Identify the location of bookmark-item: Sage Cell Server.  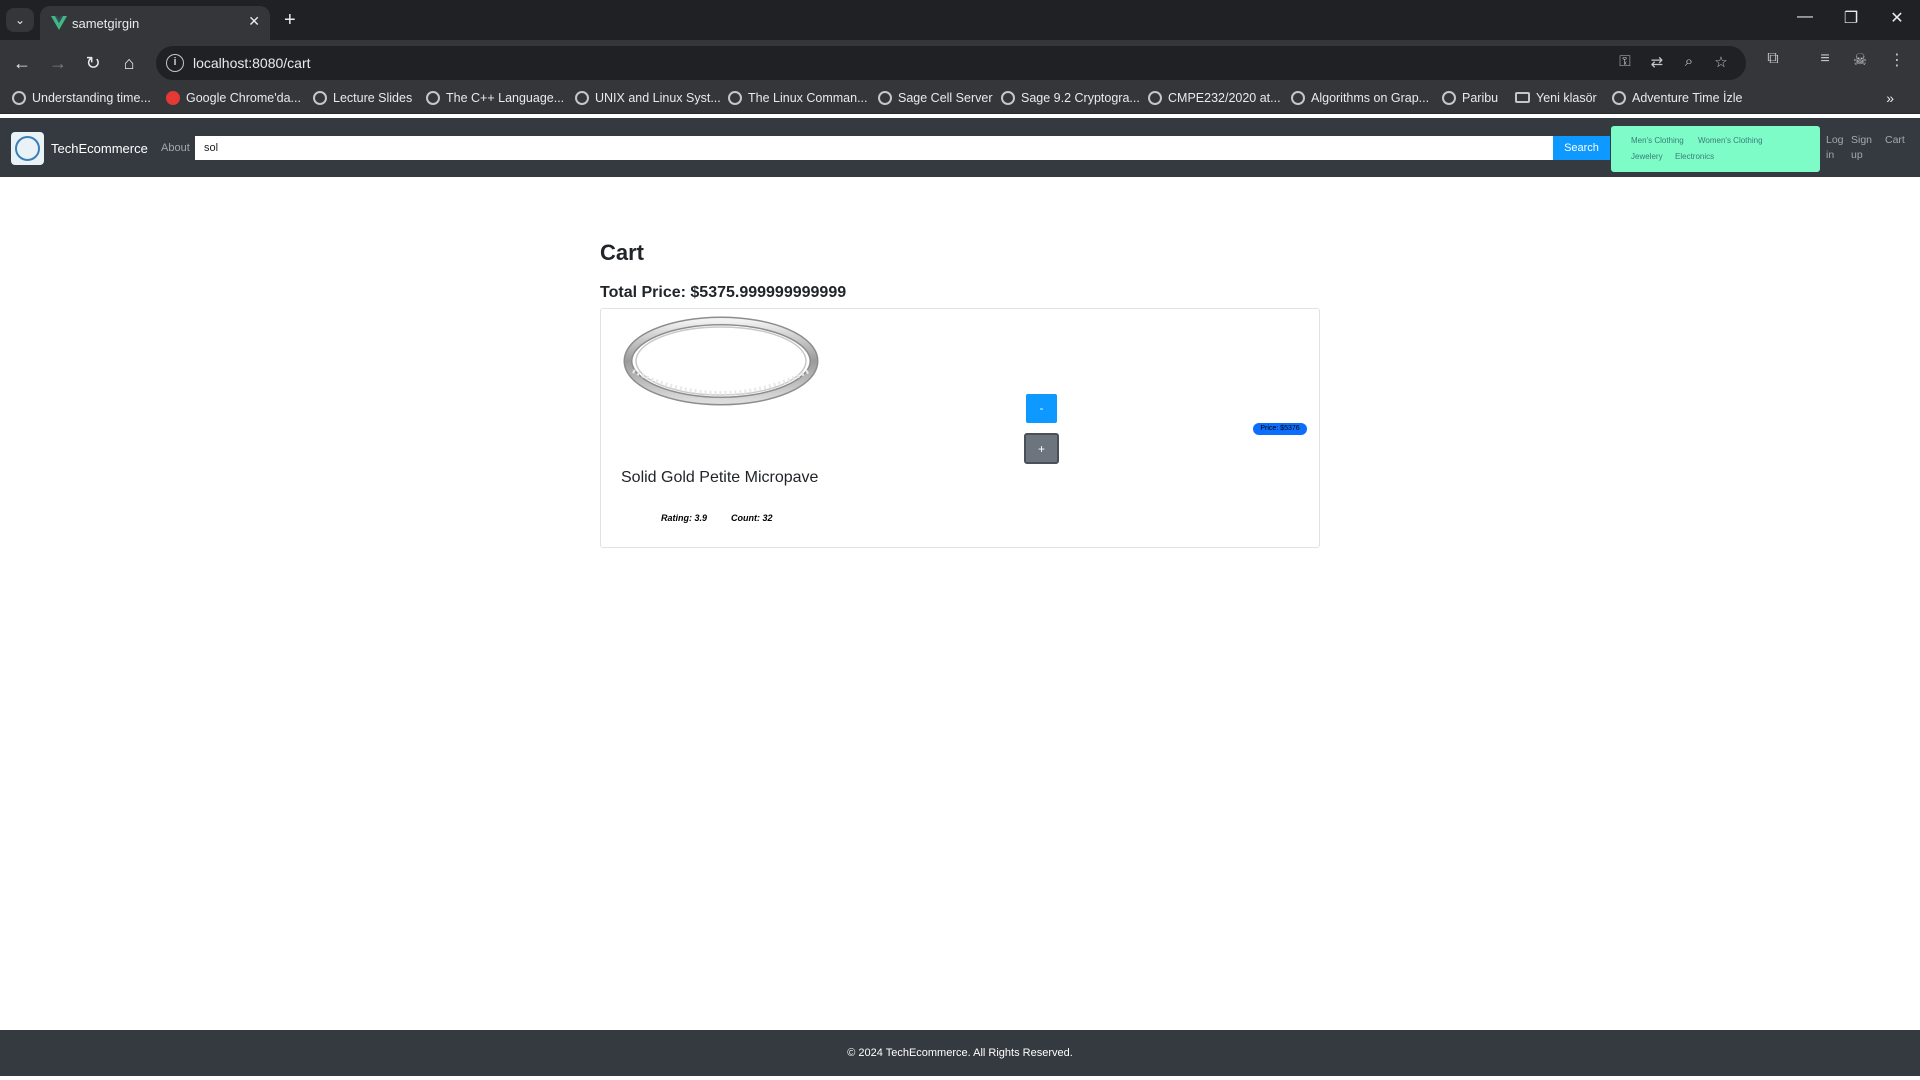
(935, 98).